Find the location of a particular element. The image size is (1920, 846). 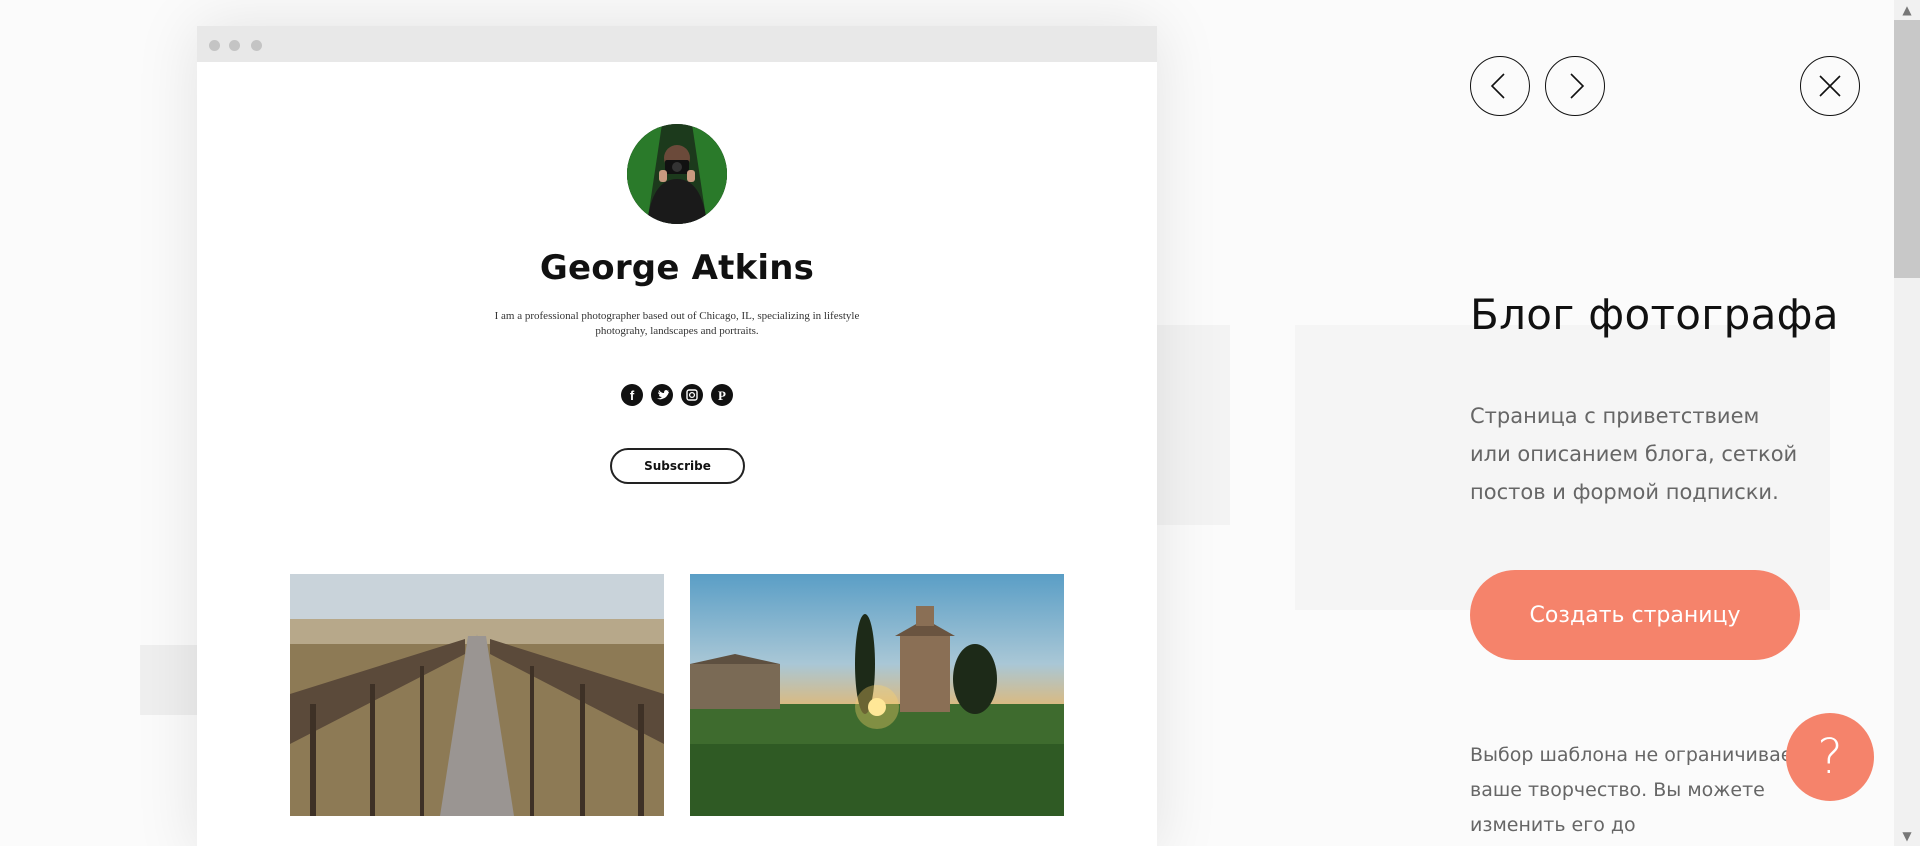

svg-text: f is located at coordinates (632, 395).